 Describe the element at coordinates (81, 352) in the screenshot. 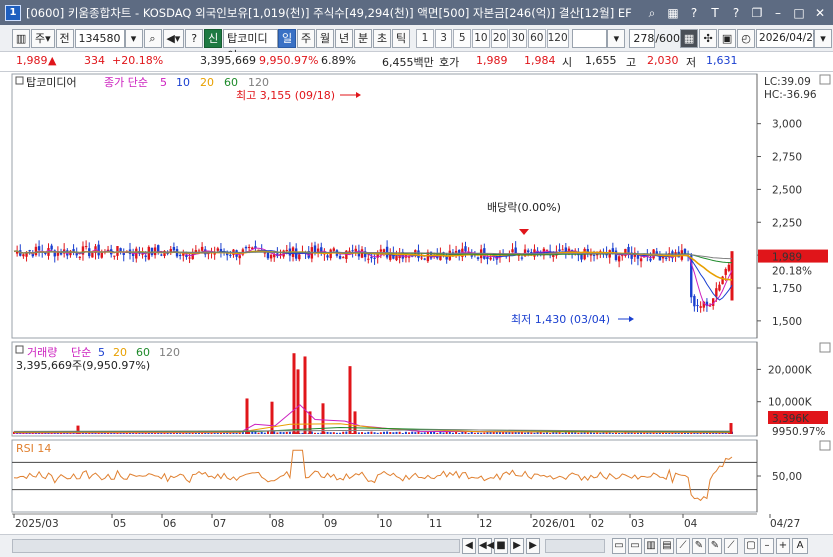

I see `volume-legend-ma-label: 단순` at that location.